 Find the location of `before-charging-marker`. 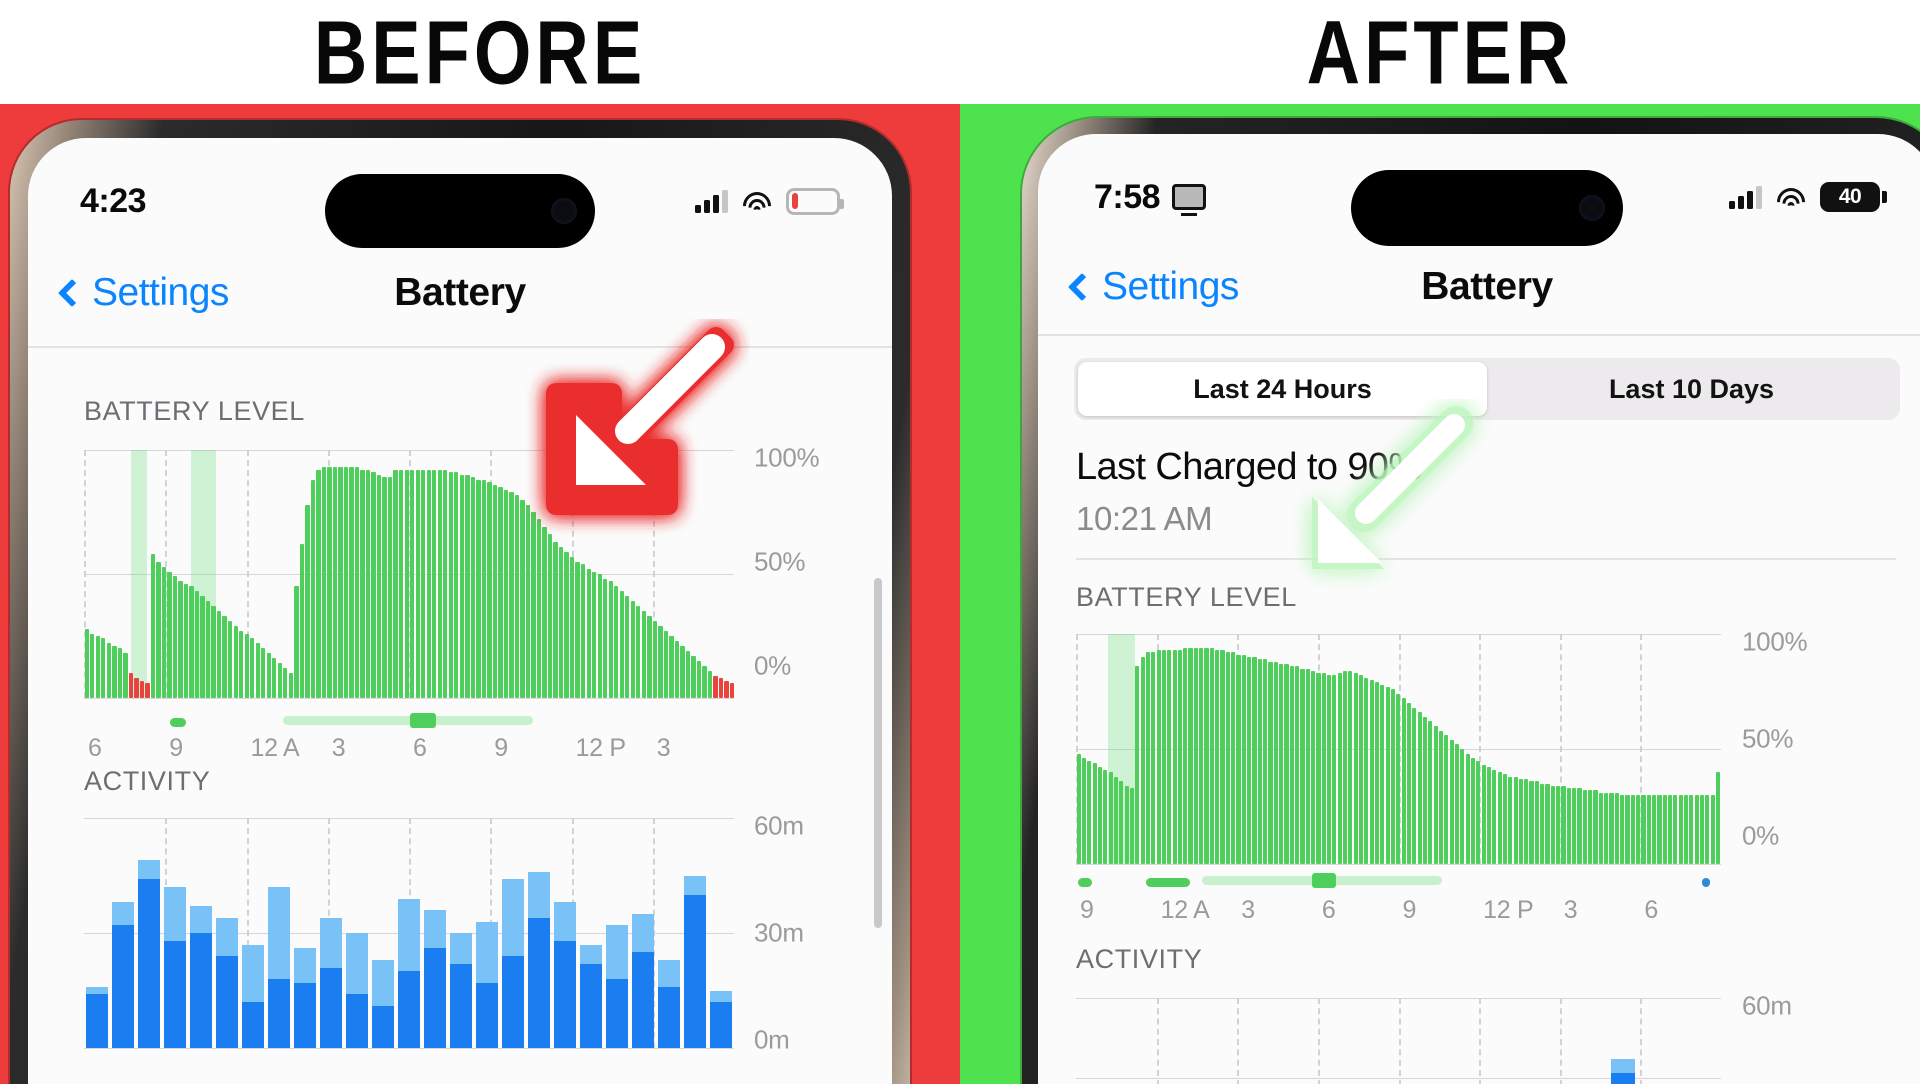

before-charging-marker is located at coordinates (423, 720).